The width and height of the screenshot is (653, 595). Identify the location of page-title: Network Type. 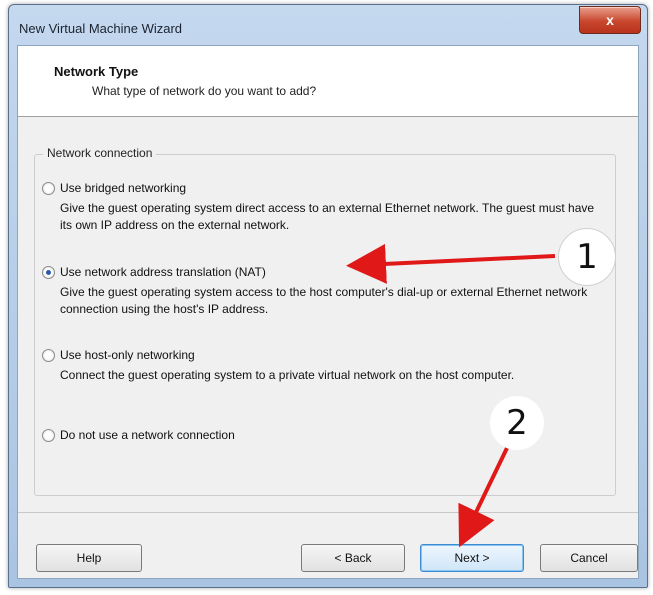
(96, 71).